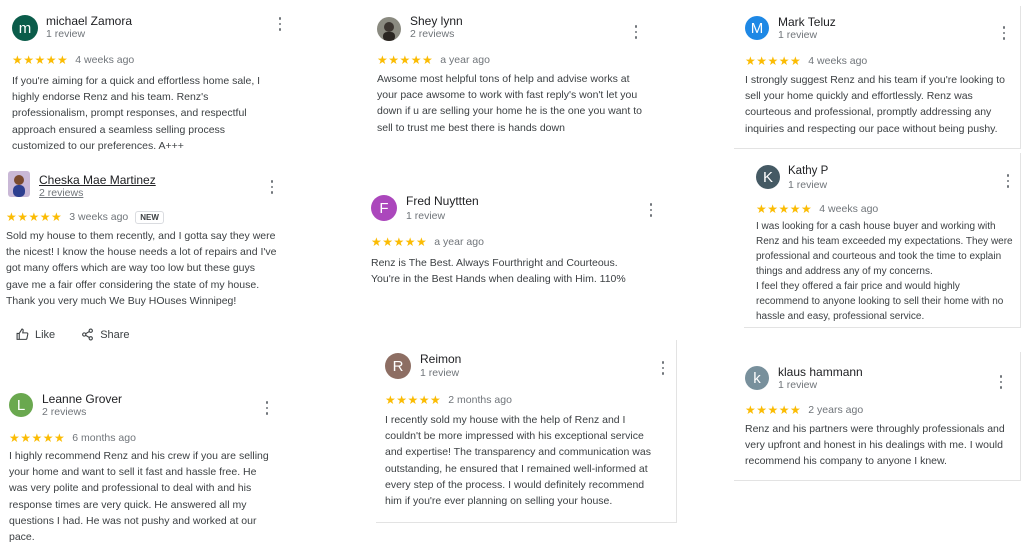 This screenshot has width=1024, height=546. I want to click on like-button: Like, so click(35, 334).